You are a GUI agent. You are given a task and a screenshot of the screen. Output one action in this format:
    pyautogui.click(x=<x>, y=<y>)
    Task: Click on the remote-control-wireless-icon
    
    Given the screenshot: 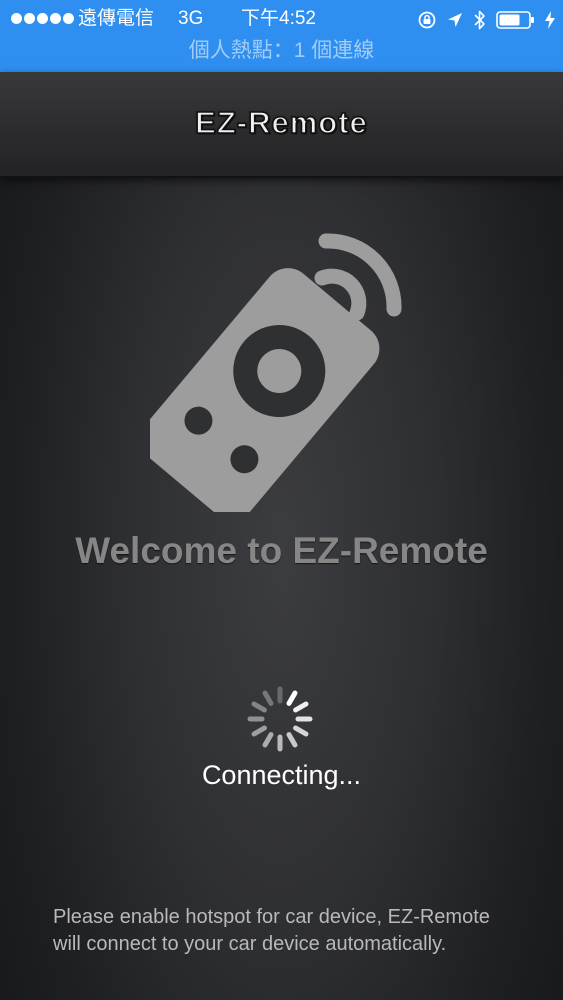 What is the action you would take?
    pyautogui.click(x=276, y=372)
    